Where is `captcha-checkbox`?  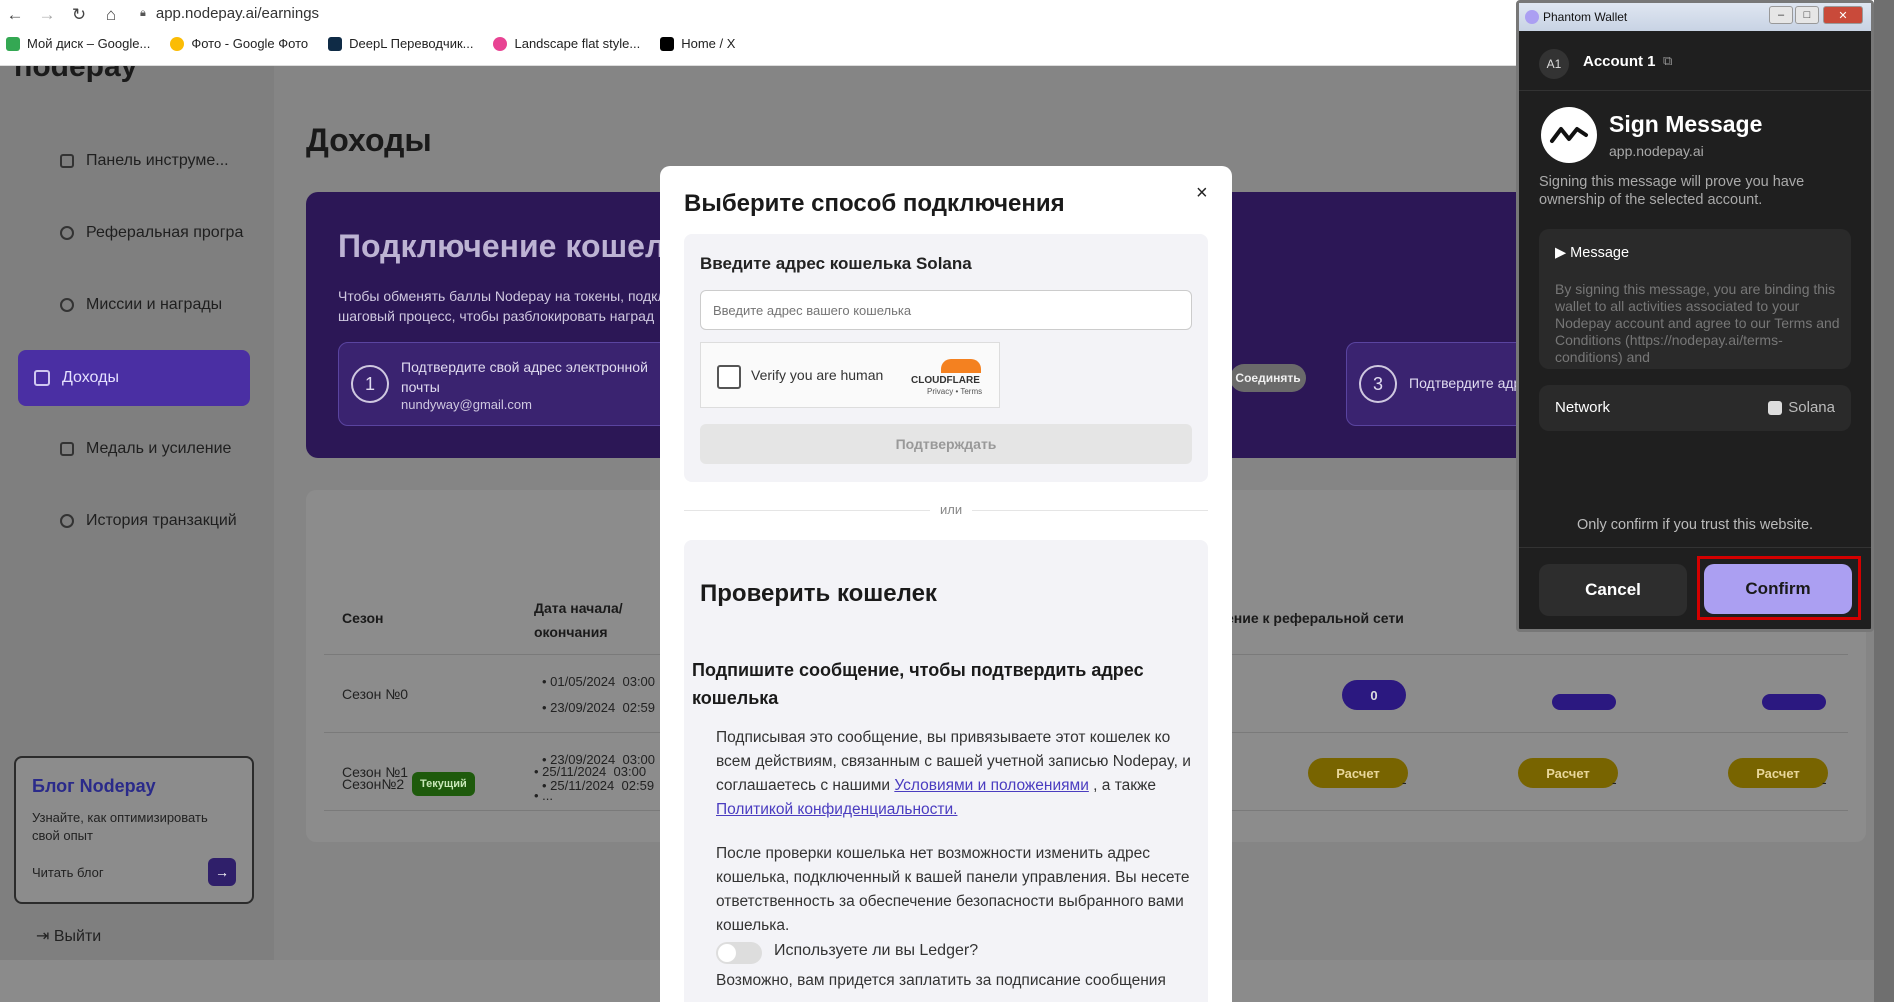 captcha-checkbox is located at coordinates (729, 377).